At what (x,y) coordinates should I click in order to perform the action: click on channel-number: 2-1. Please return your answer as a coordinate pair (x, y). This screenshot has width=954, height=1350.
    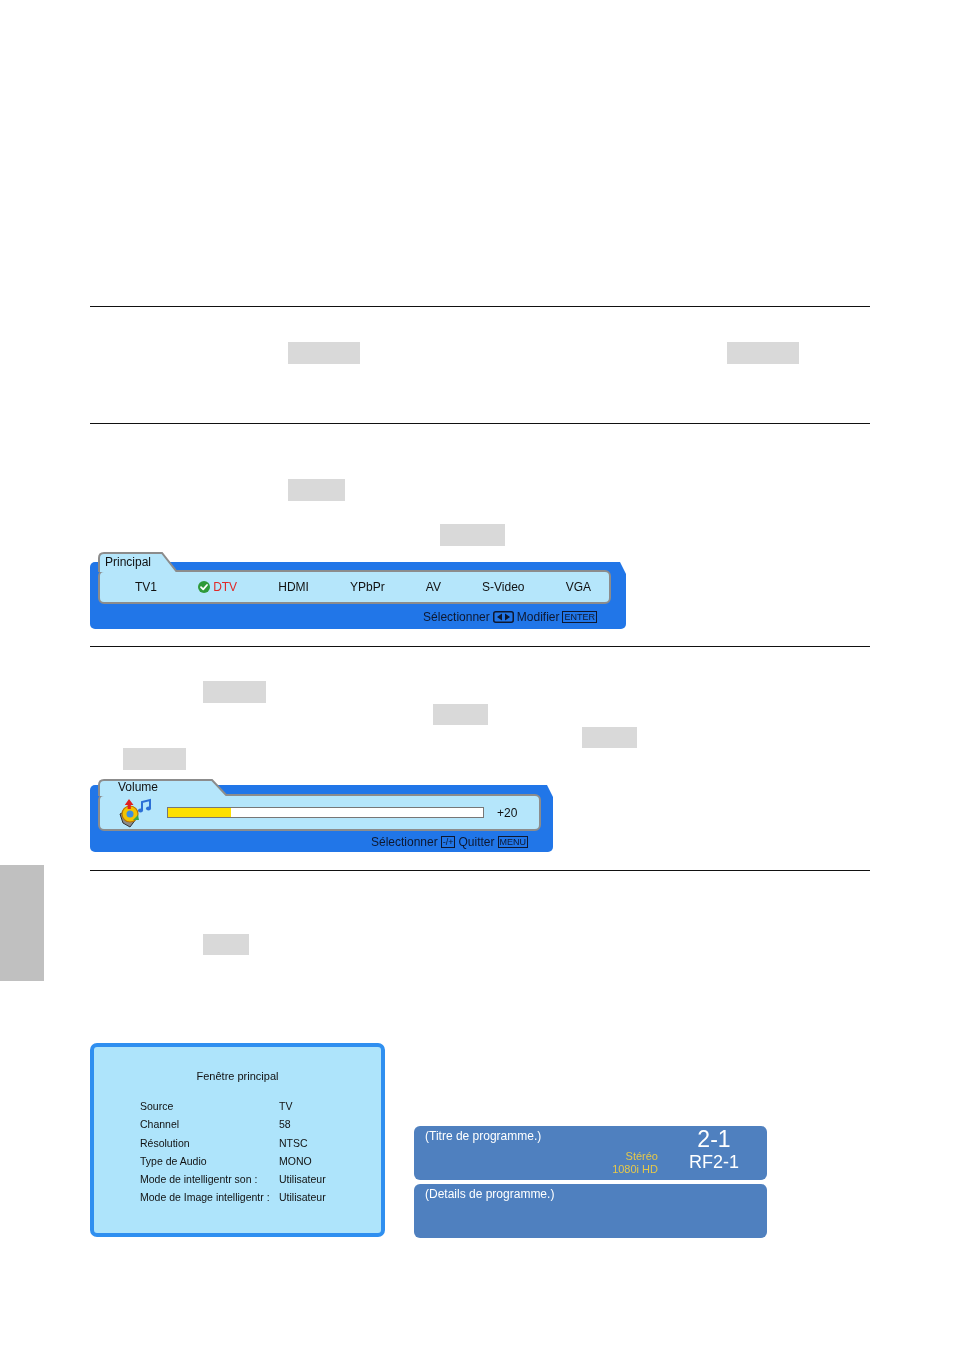
    Looking at the image, I should click on (714, 1138).